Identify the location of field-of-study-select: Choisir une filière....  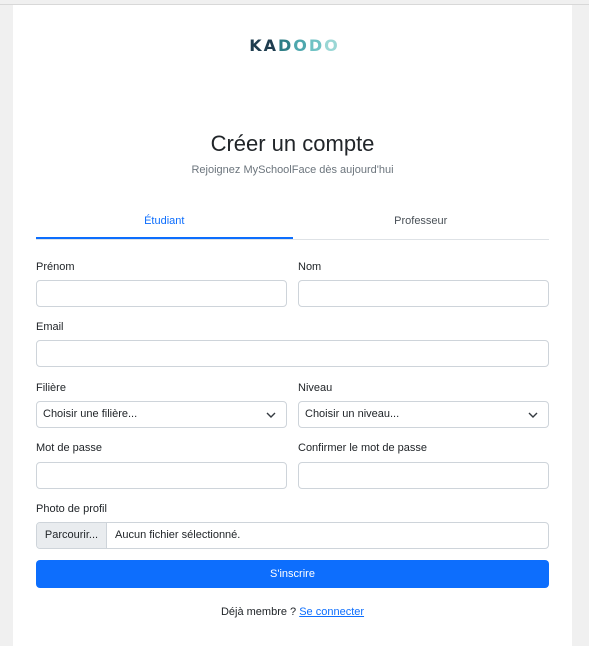
(161, 414).